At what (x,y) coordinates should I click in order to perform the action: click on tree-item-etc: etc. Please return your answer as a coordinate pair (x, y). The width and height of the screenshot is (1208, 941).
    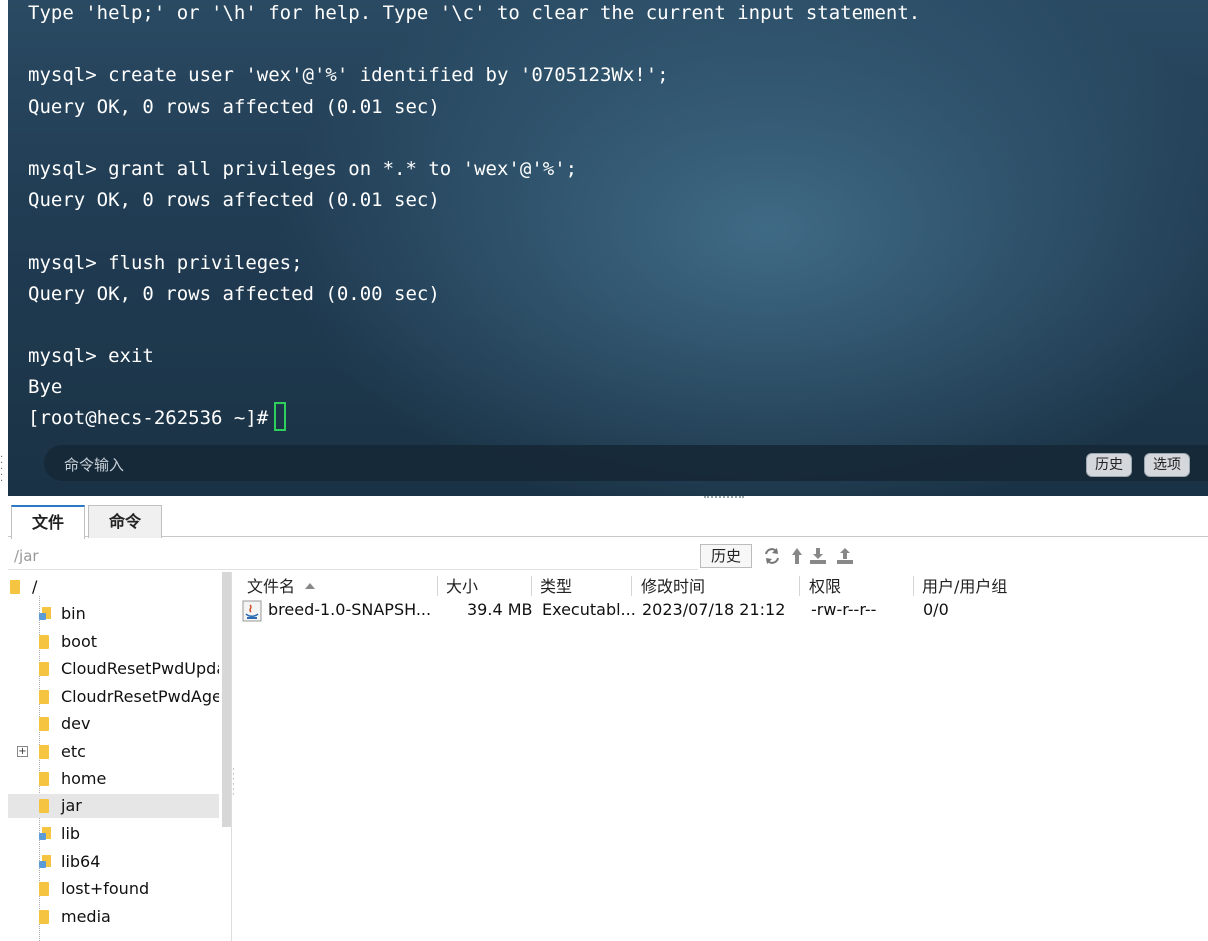
    Looking at the image, I should click on (129, 752).